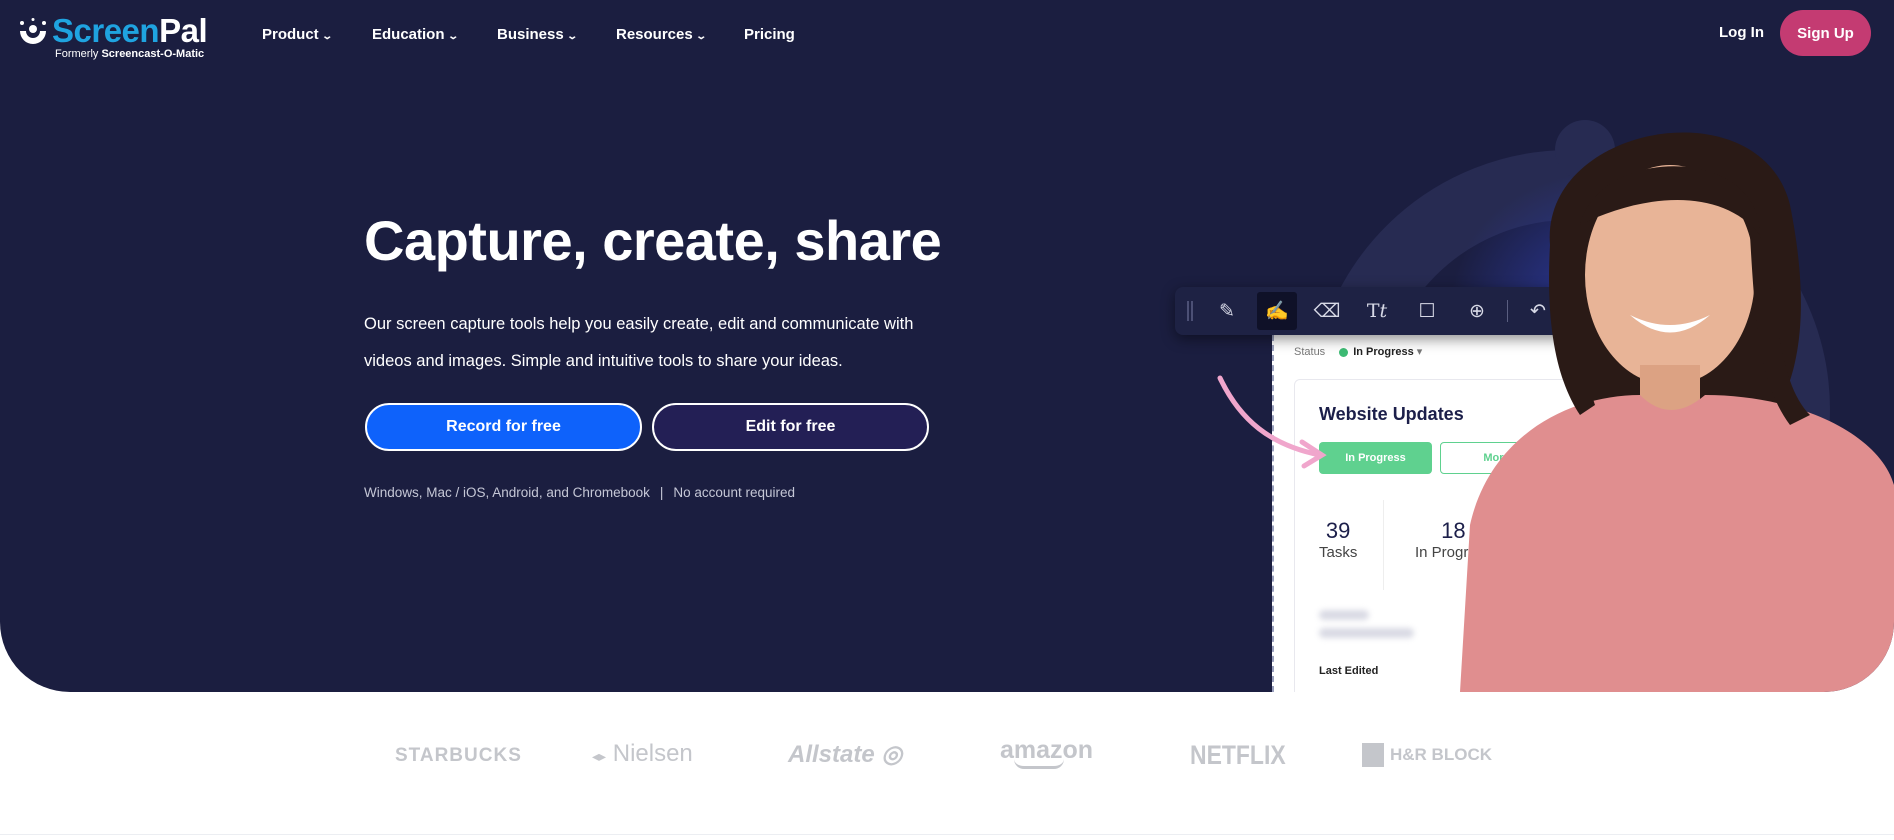 The height and width of the screenshot is (840, 1894). Describe the element at coordinates (183, 30) in the screenshot. I see `logo-text-pal: Pal` at that location.